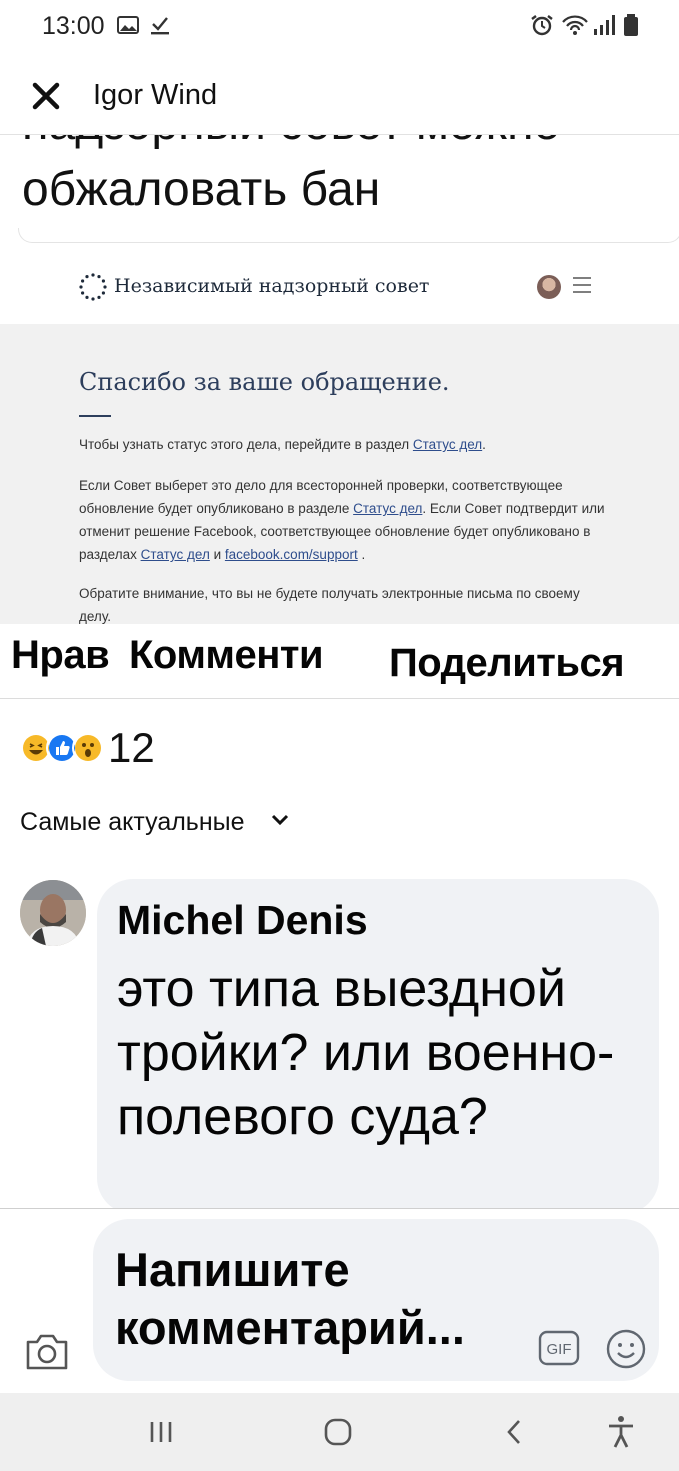 Image resolution: width=679 pixels, height=1471 pixels. I want to click on post-text-line-1: надзорный совет можно, so click(291, 142).